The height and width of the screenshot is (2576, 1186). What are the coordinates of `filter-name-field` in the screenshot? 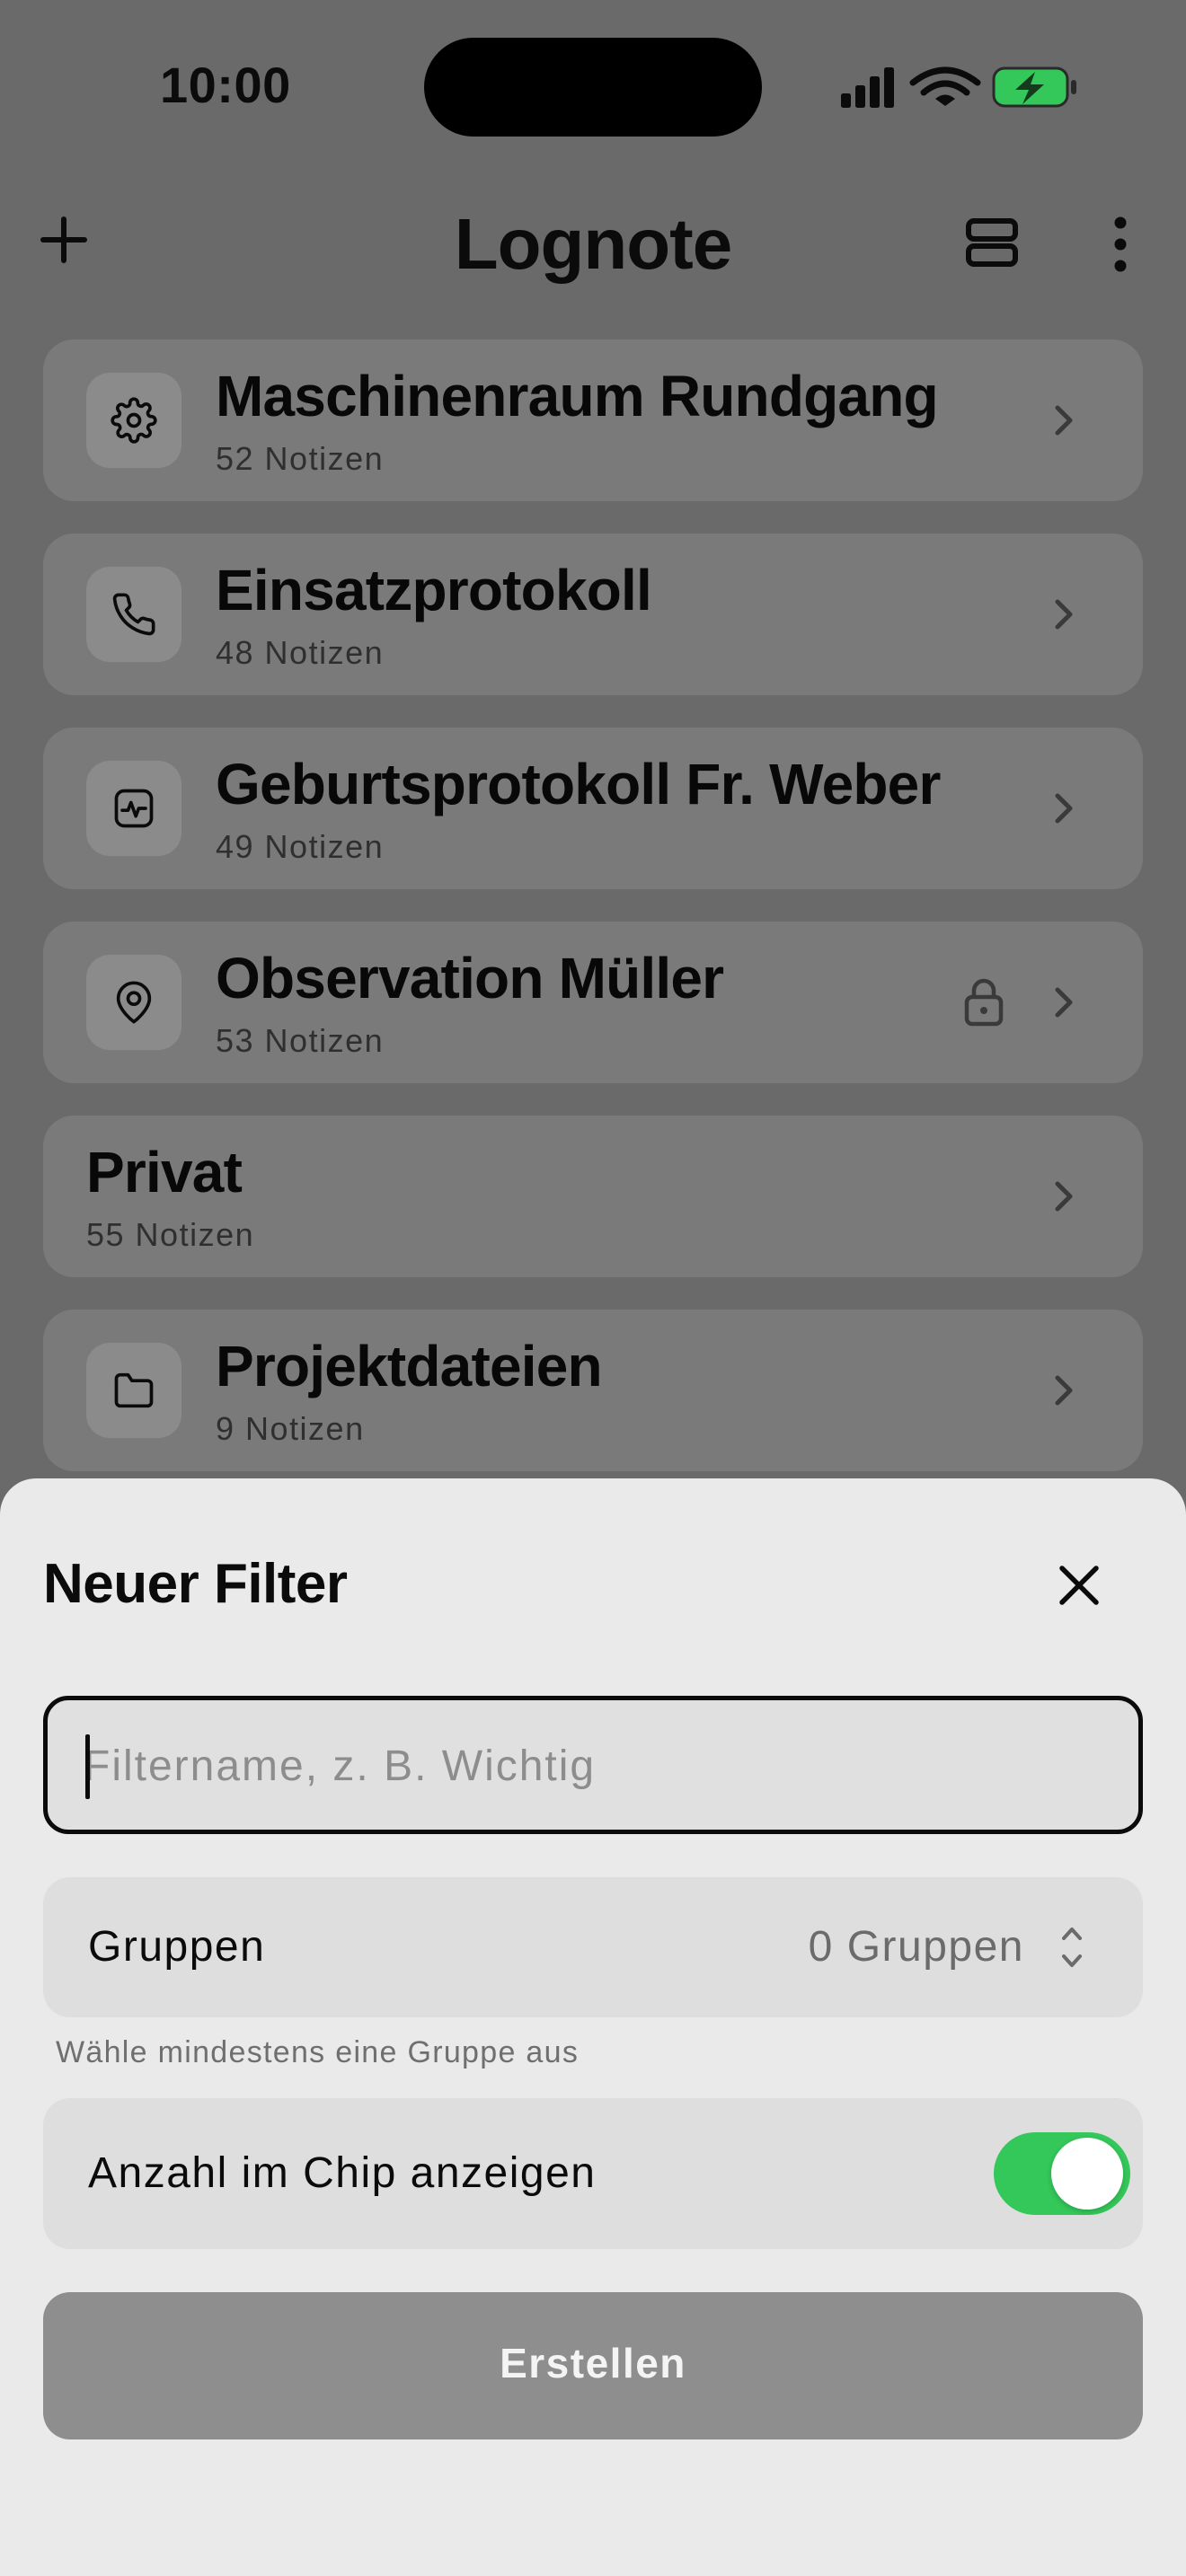 It's located at (593, 1765).